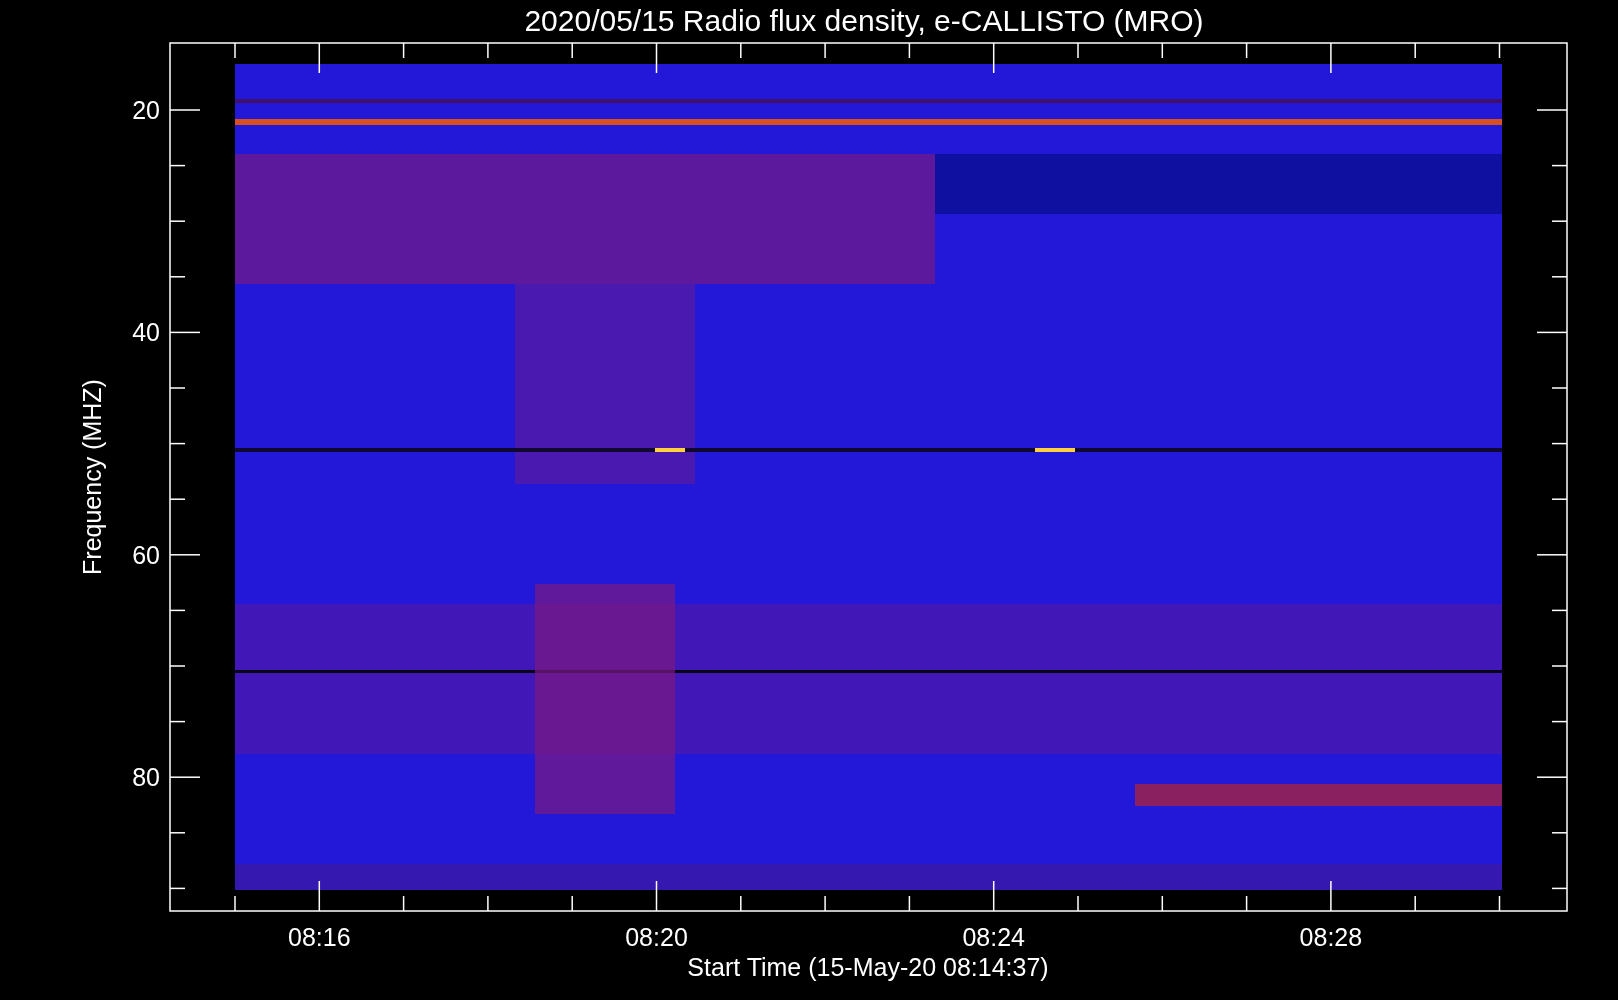 The height and width of the screenshot is (1000, 1618). What do you see at coordinates (864, 20) in the screenshot?
I see `chart-title: 2020/05/15 Radio flux density, e-CALLISTO (MRO)` at bounding box center [864, 20].